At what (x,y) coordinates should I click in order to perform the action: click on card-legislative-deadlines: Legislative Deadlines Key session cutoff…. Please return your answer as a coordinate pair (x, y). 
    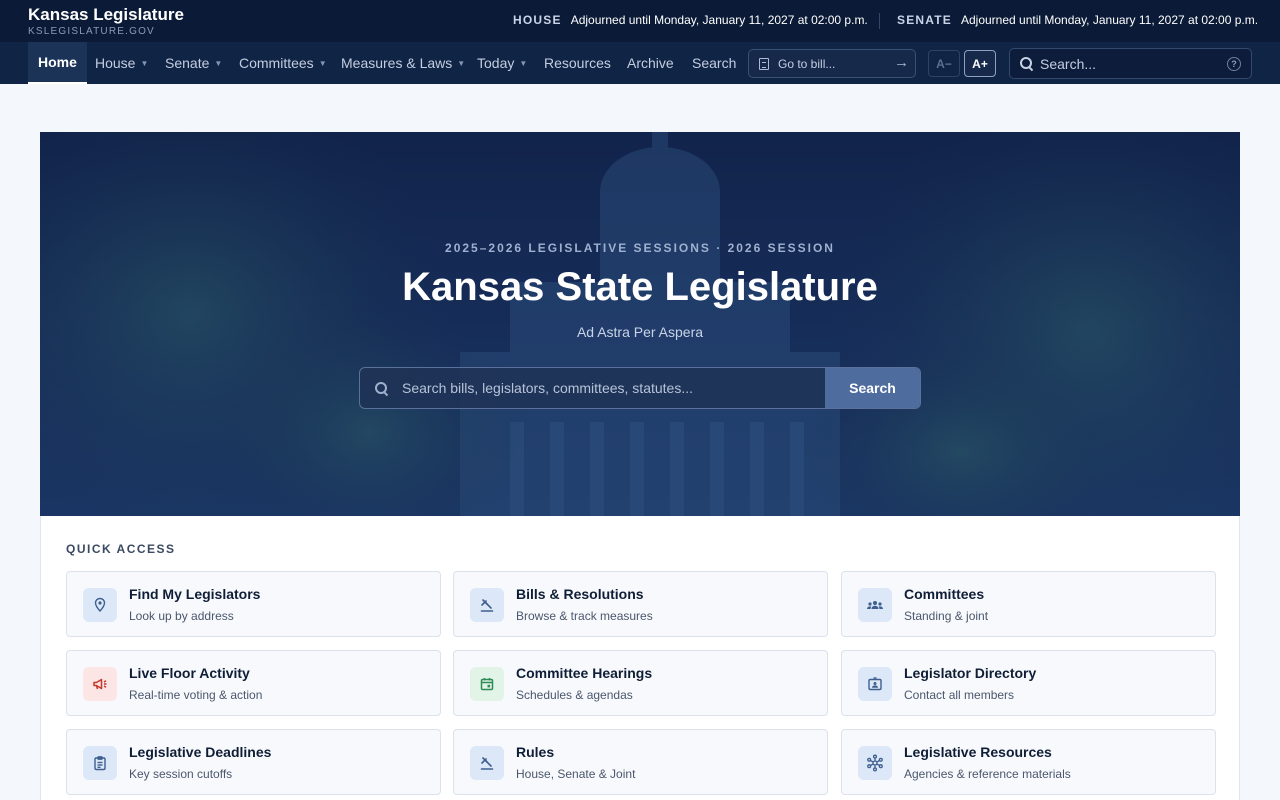
    Looking at the image, I should click on (253, 762).